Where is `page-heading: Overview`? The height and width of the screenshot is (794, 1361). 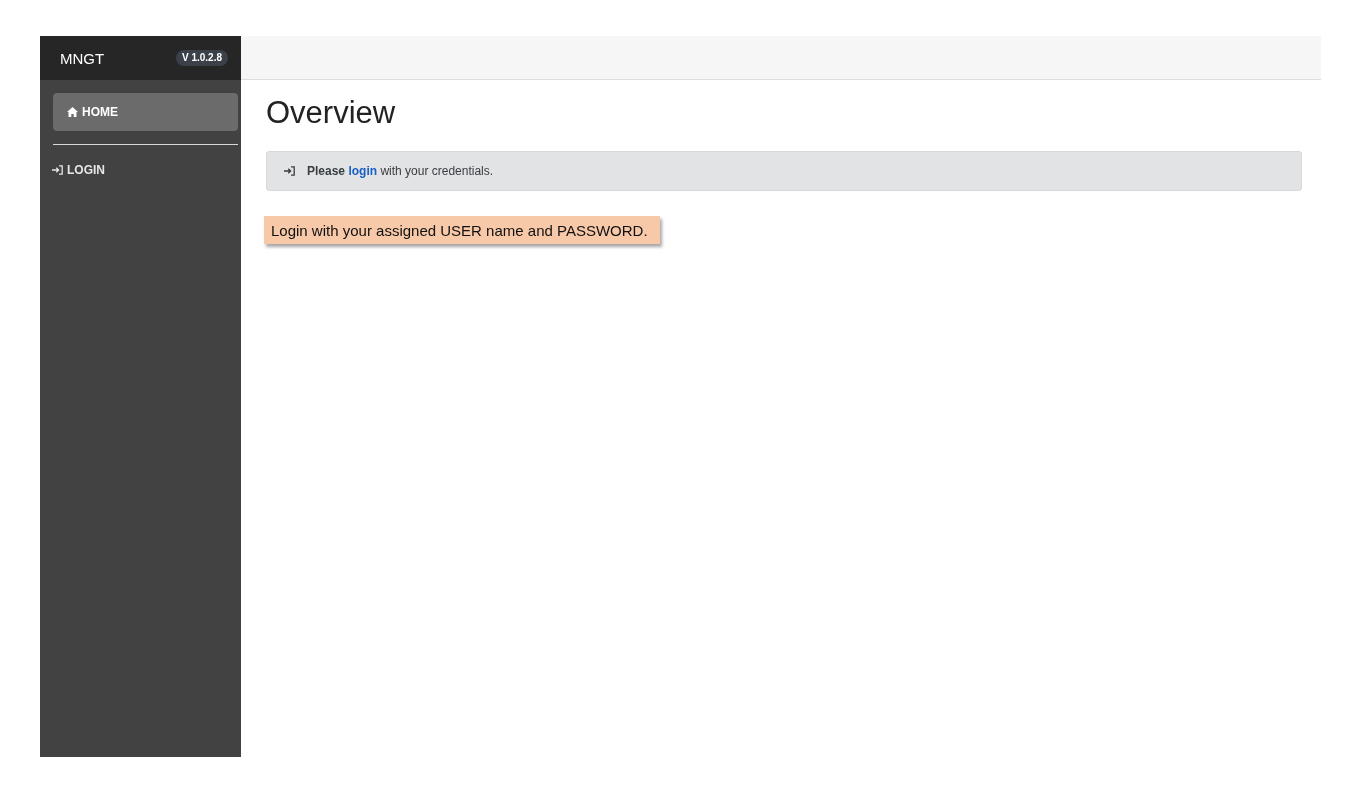
page-heading: Overview is located at coordinates (331, 113).